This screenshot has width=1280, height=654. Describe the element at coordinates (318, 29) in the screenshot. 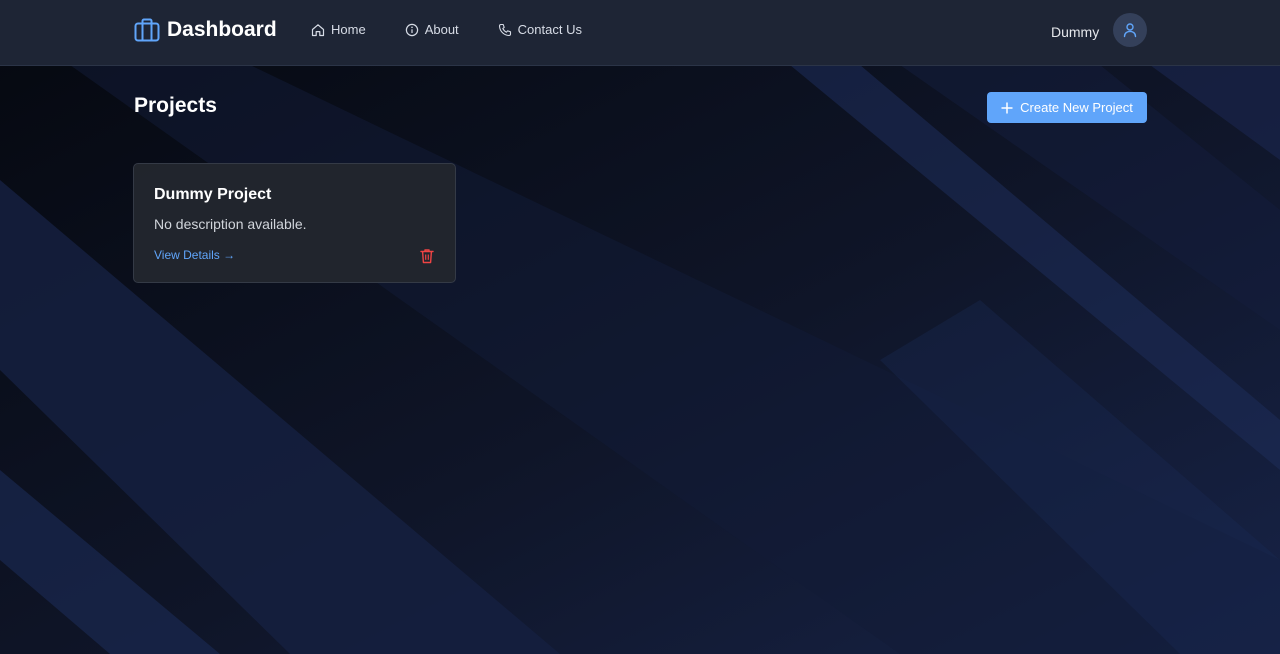

I see `home-icon` at that location.